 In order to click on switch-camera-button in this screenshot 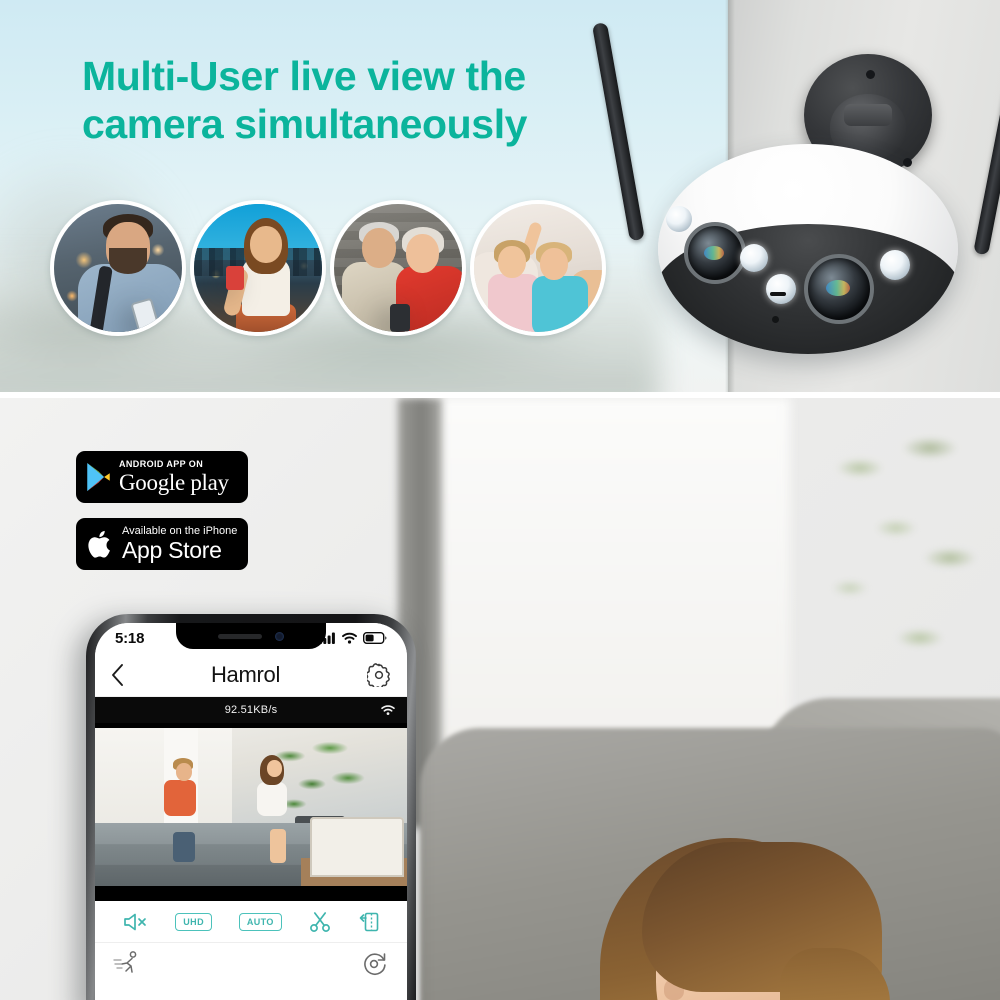, I will do `click(375, 963)`.